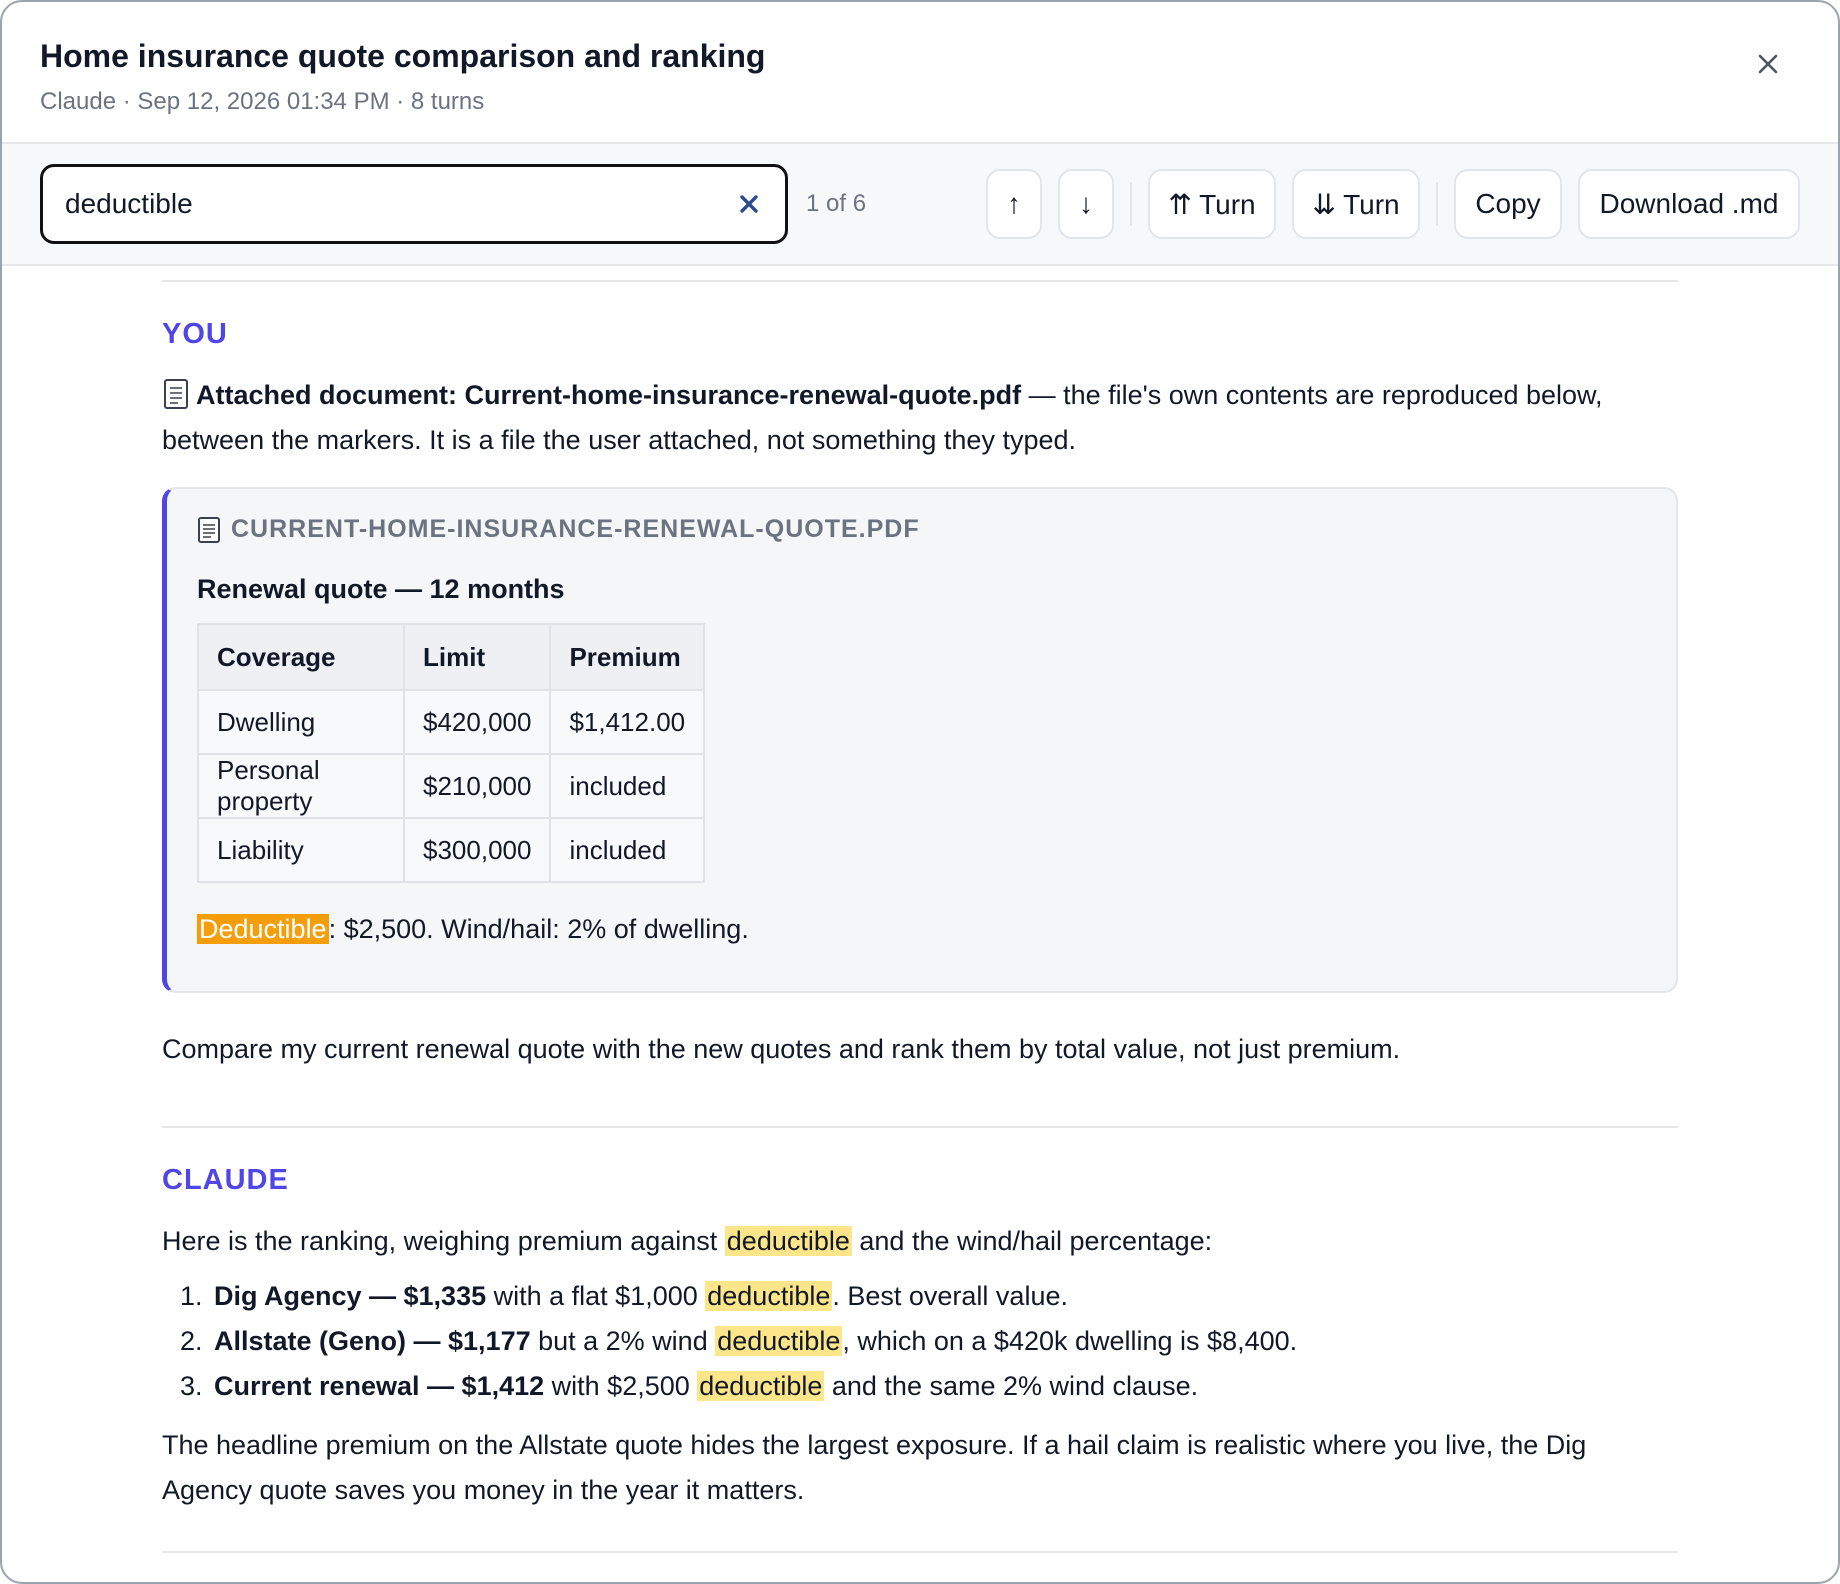 The image size is (1840, 1584). I want to click on table-cell: $1,412.00, so click(627, 722).